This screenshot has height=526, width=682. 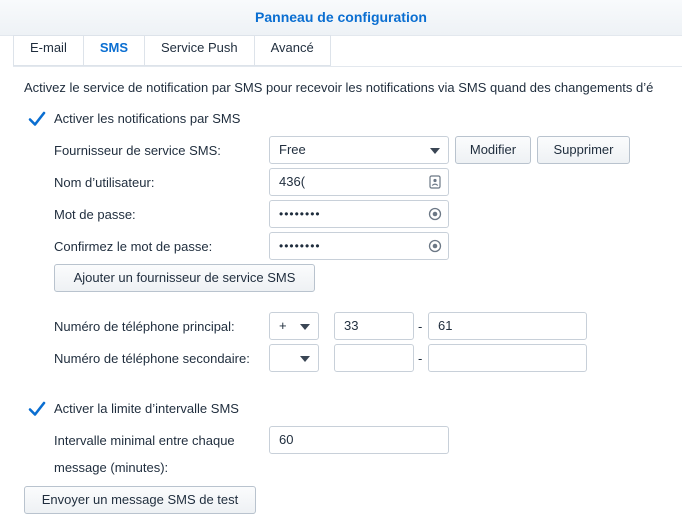 I want to click on add-provider-button: Ajouter un fournisseur de service SMS, so click(x=184, y=278).